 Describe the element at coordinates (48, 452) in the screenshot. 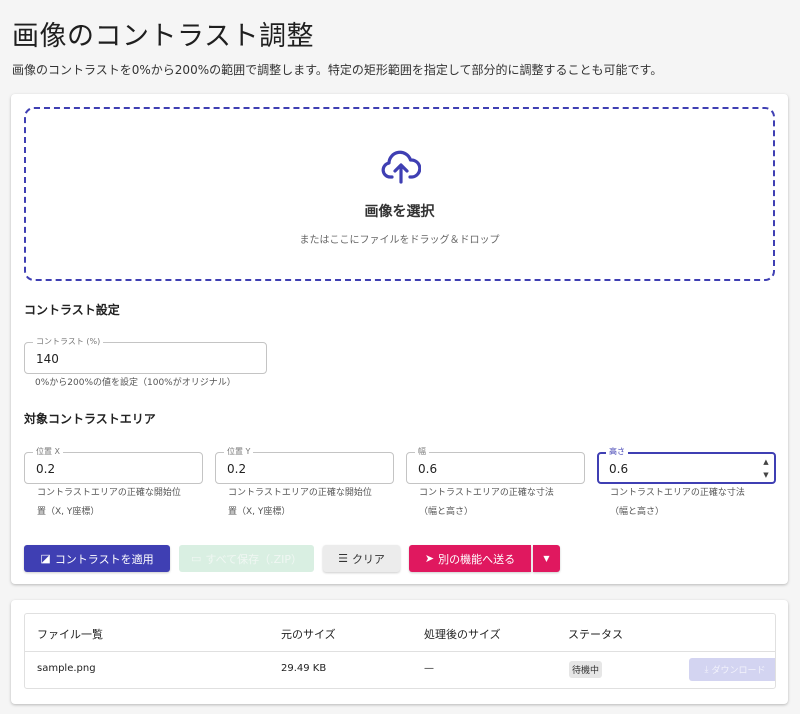

I see `position-x-label: 位置 X` at that location.